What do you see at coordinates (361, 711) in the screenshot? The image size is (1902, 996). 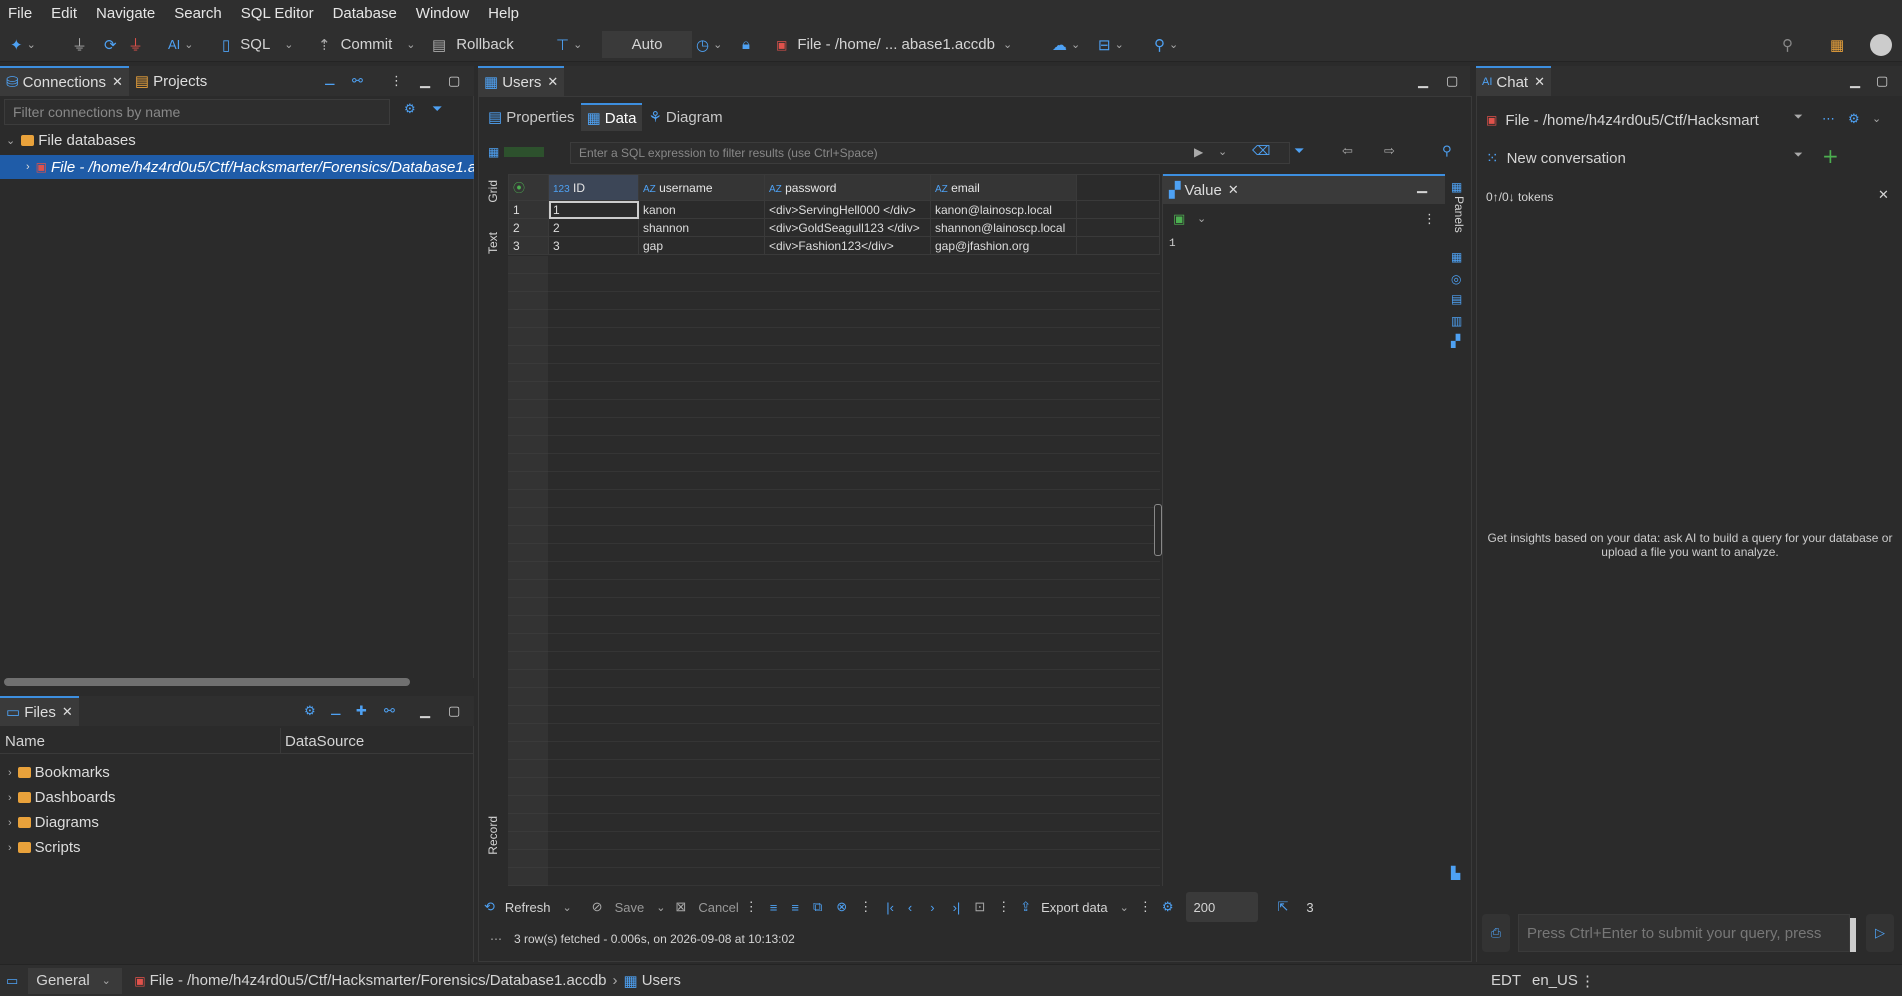 I see `add-icon: ✚` at bounding box center [361, 711].